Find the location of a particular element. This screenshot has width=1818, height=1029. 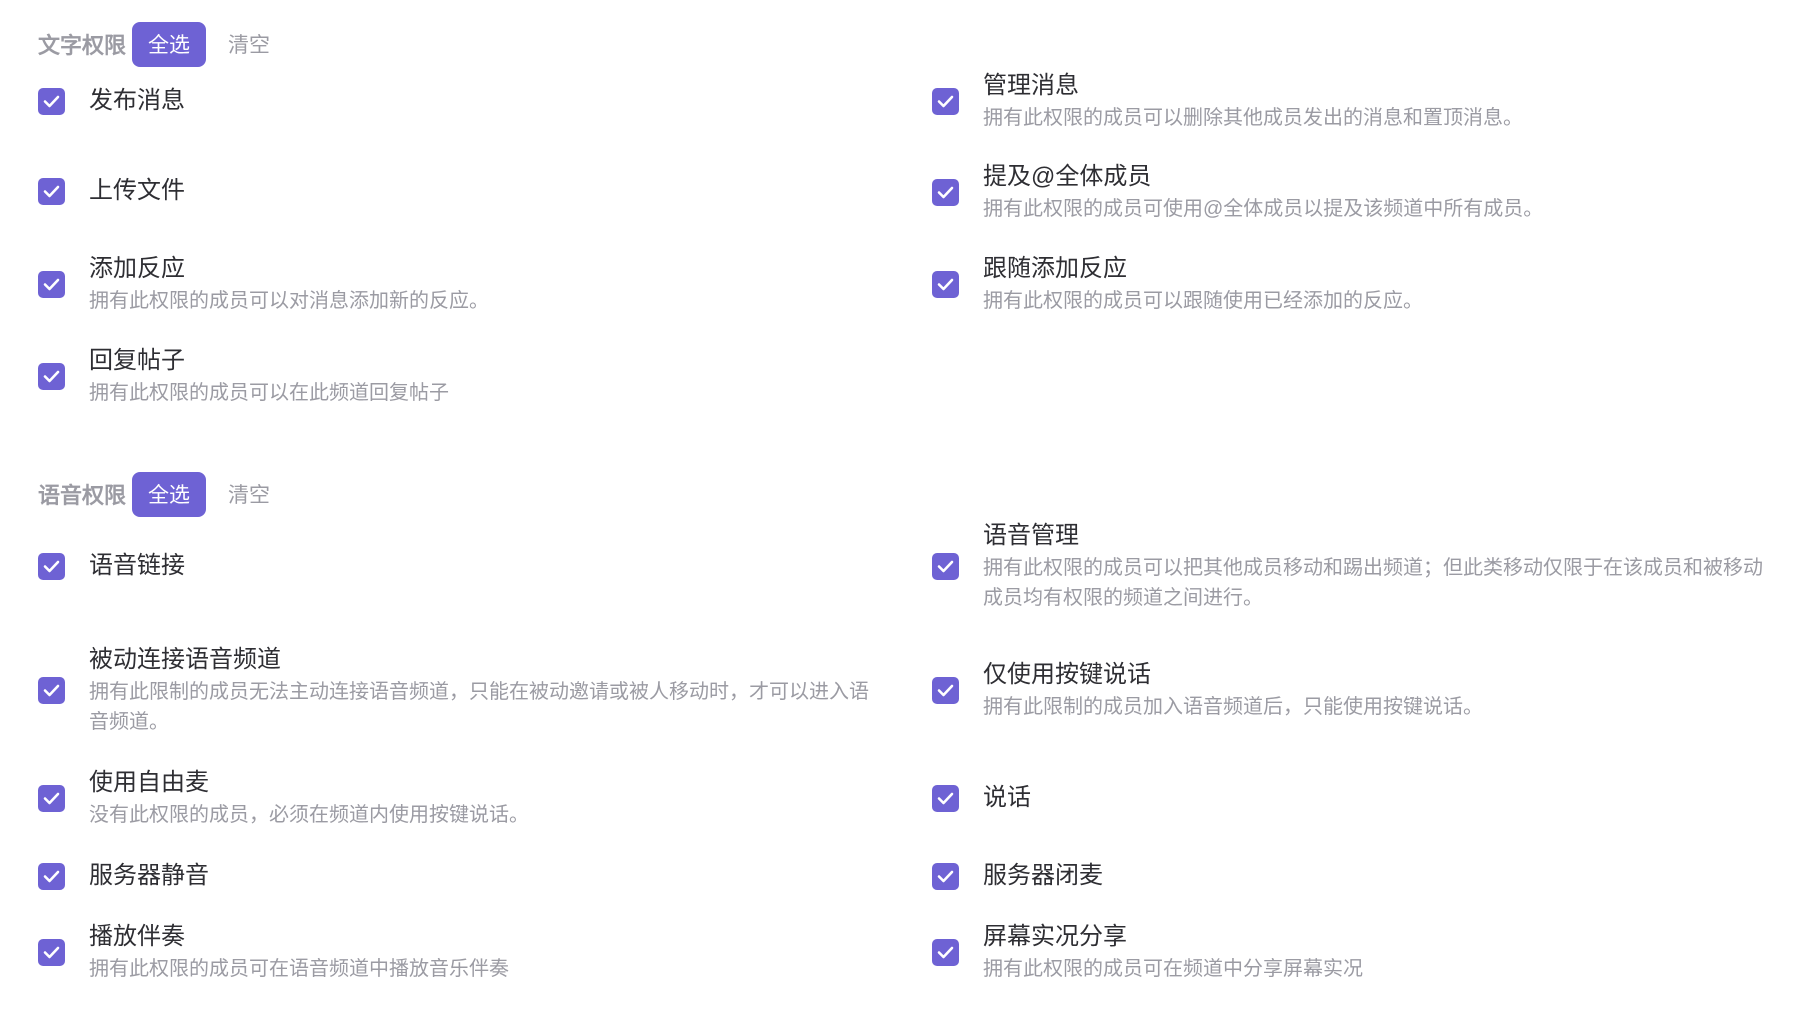

permission-description: 拥有此权限的成员可在语音频道中播放音乐伴奏 is located at coordinates (299, 969).